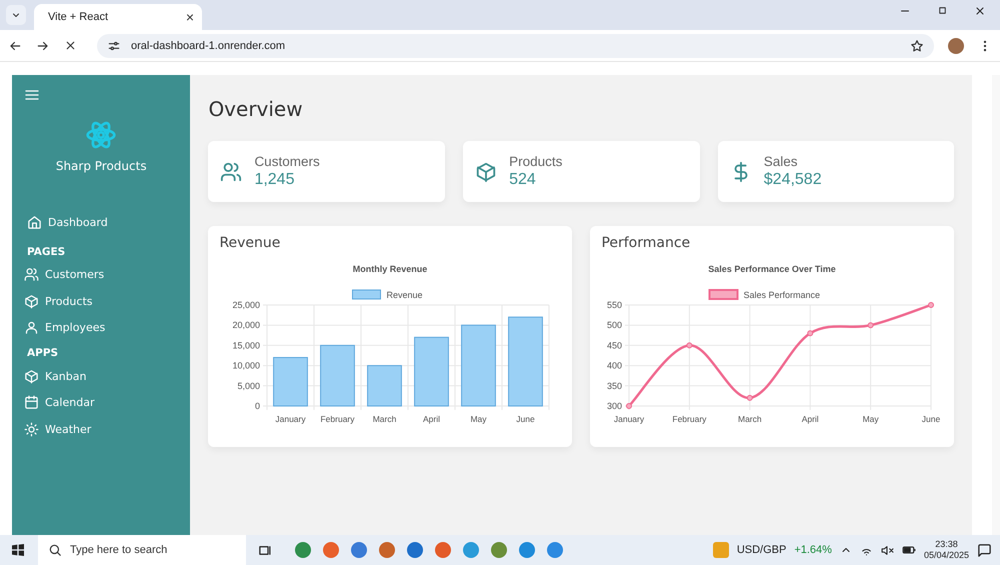  What do you see at coordinates (772, 269) in the screenshot?
I see `chart-title: Sales Performance Over Time` at bounding box center [772, 269].